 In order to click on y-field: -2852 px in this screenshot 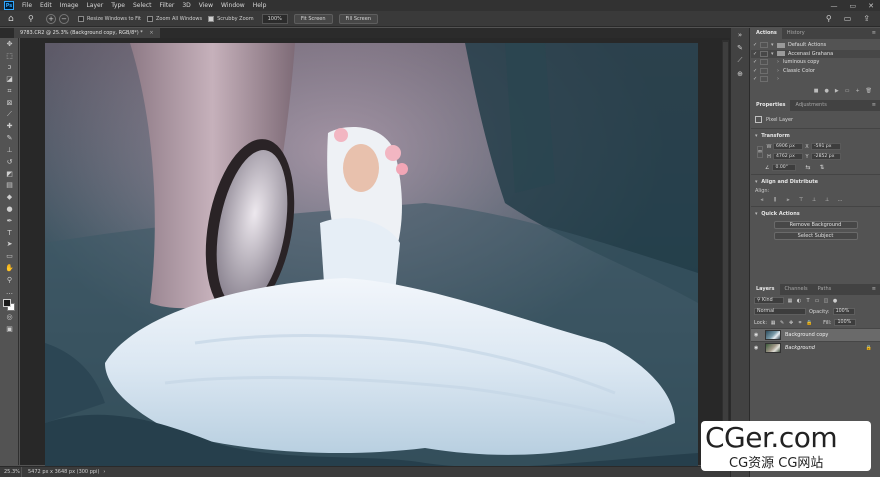, I will do `click(826, 156)`.